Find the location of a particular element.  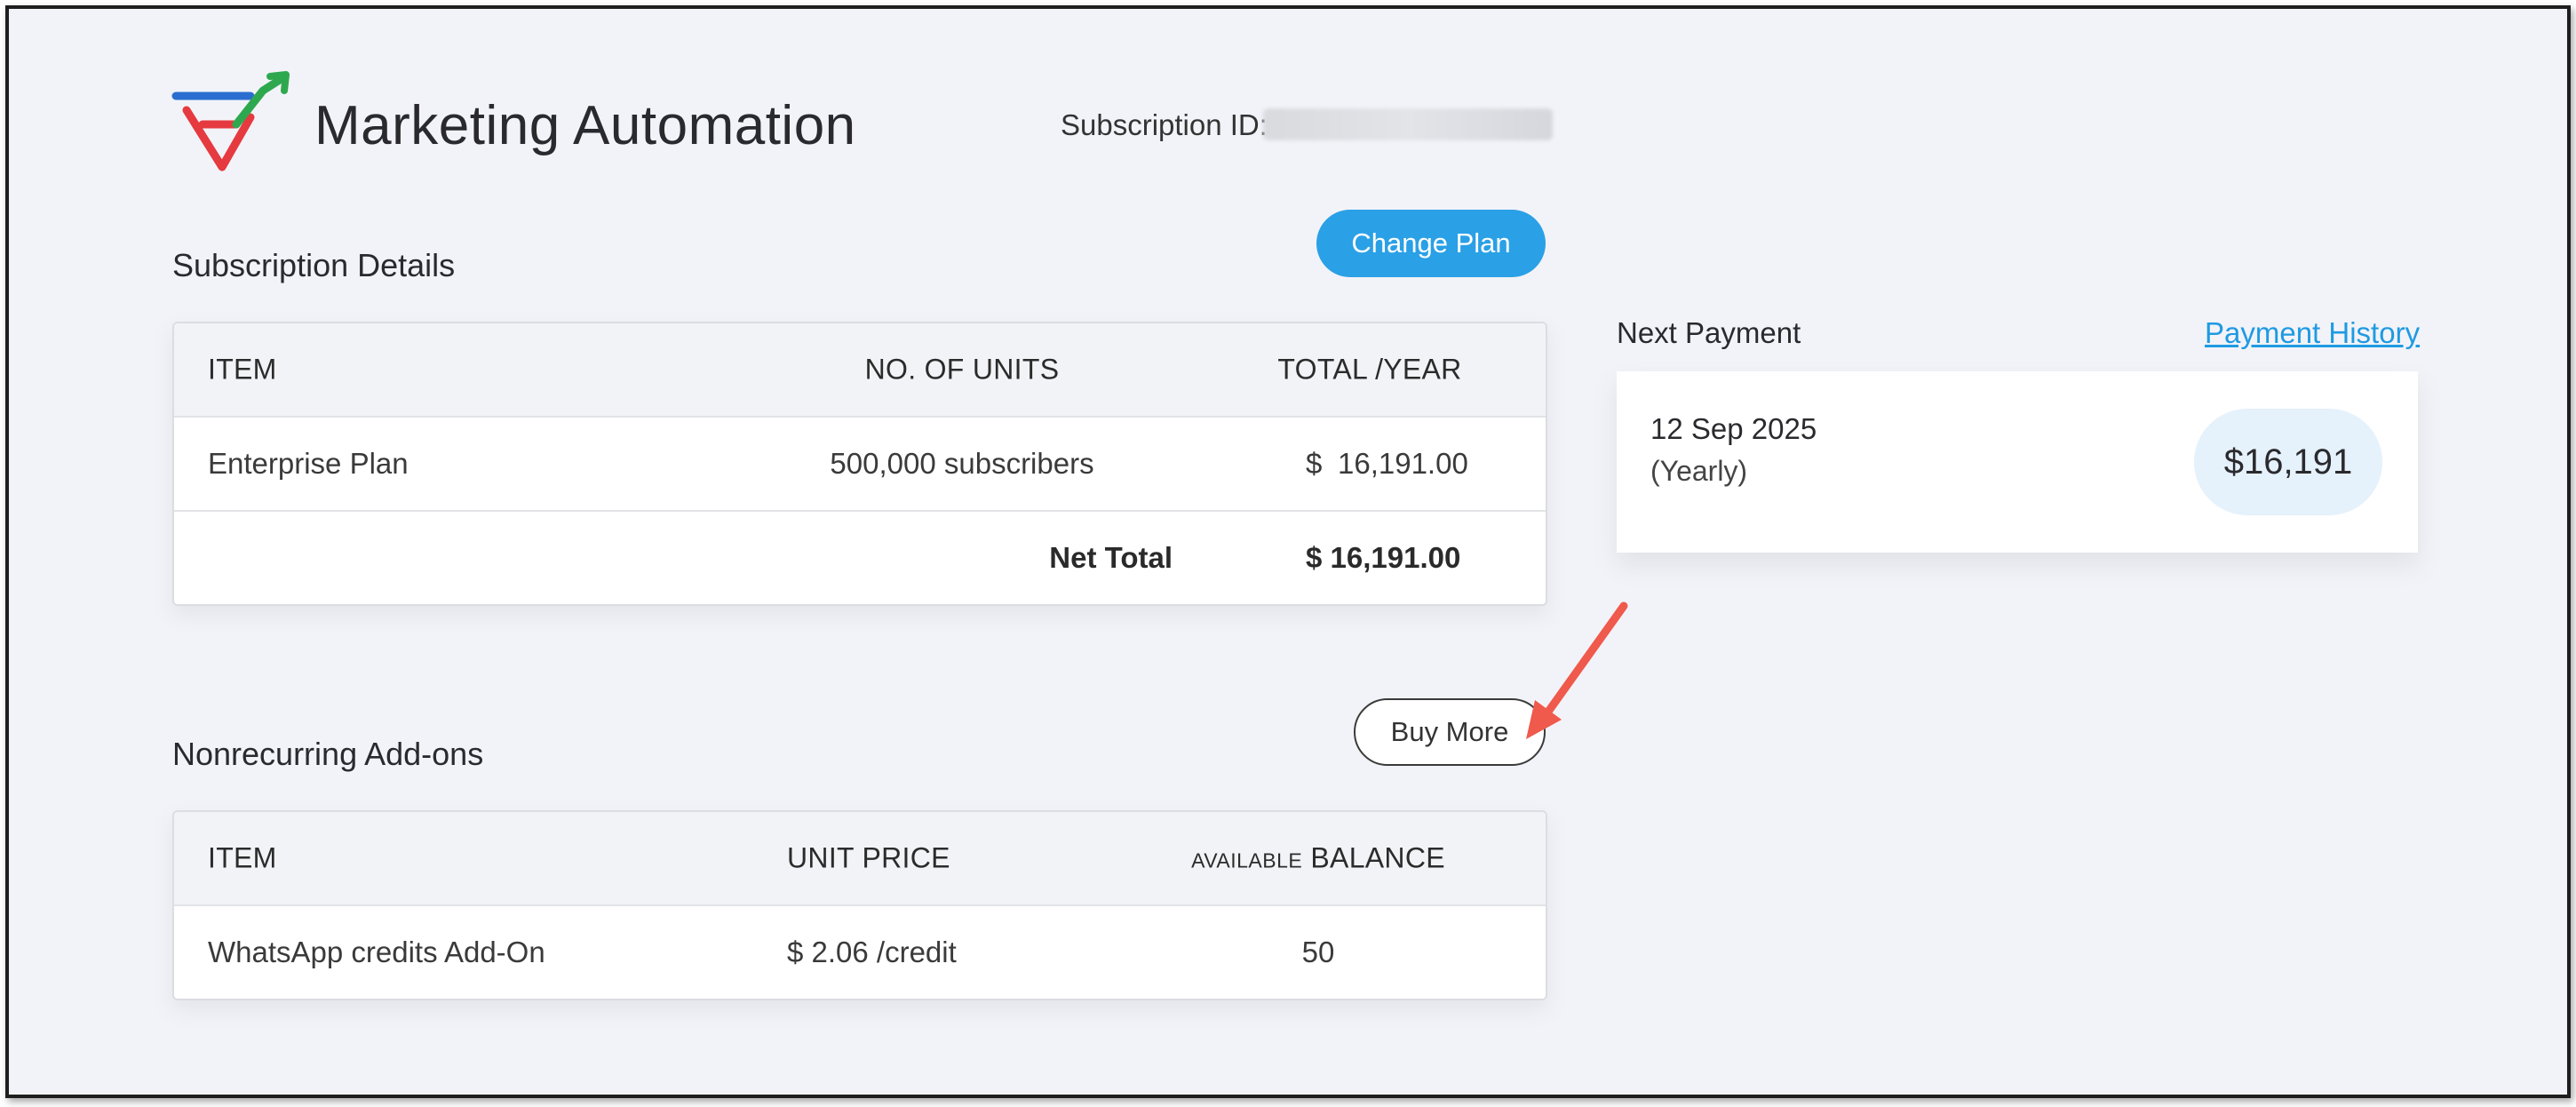

col-unit-price: UNIT PRICE is located at coordinates (868, 858).